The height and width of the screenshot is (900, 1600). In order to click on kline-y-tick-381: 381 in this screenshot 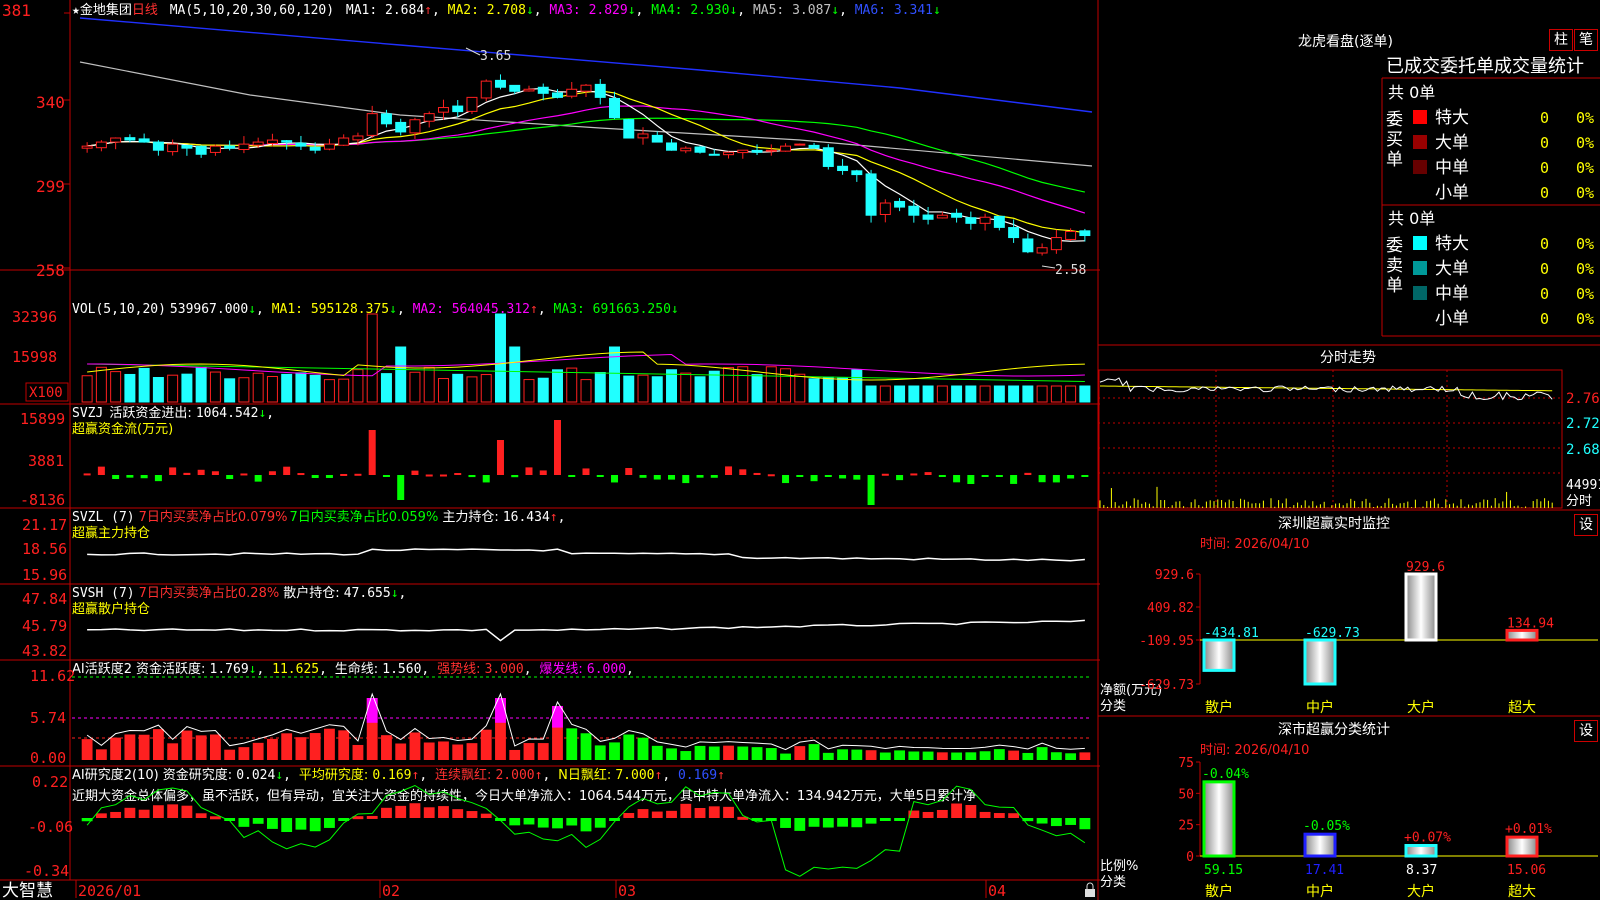, I will do `click(16, 10)`.